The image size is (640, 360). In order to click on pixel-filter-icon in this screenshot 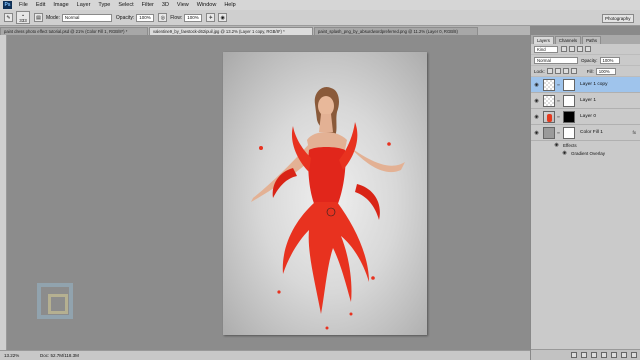, I will do `click(564, 49)`.